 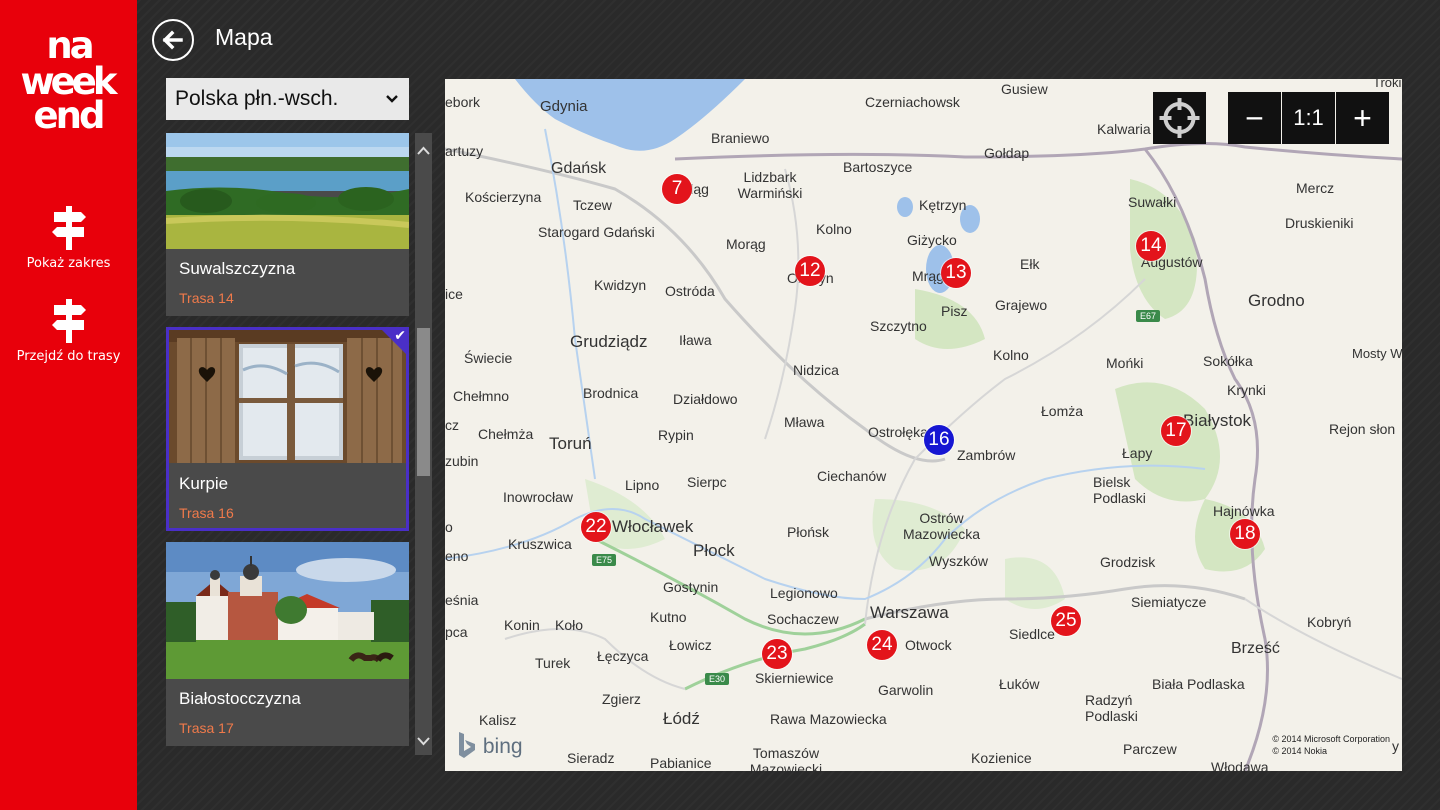 I want to click on region-dropdown: Polska płn.-wsch., so click(x=287, y=99).